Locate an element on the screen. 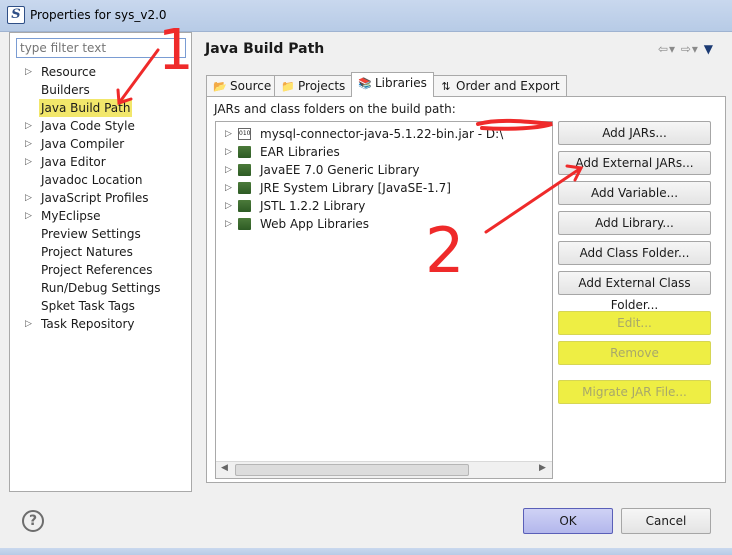 This screenshot has width=732, height=555. tree-item-label: Java Compiler is located at coordinates (83, 144).